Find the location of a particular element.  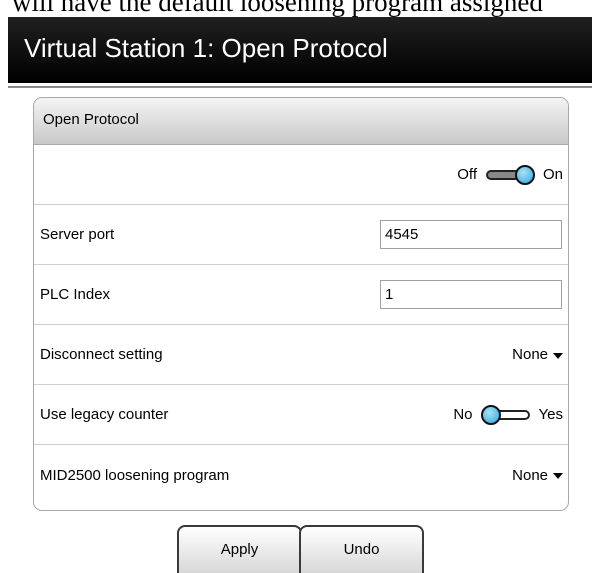

mid2500-dropdown: None is located at coordinates (537, 475).